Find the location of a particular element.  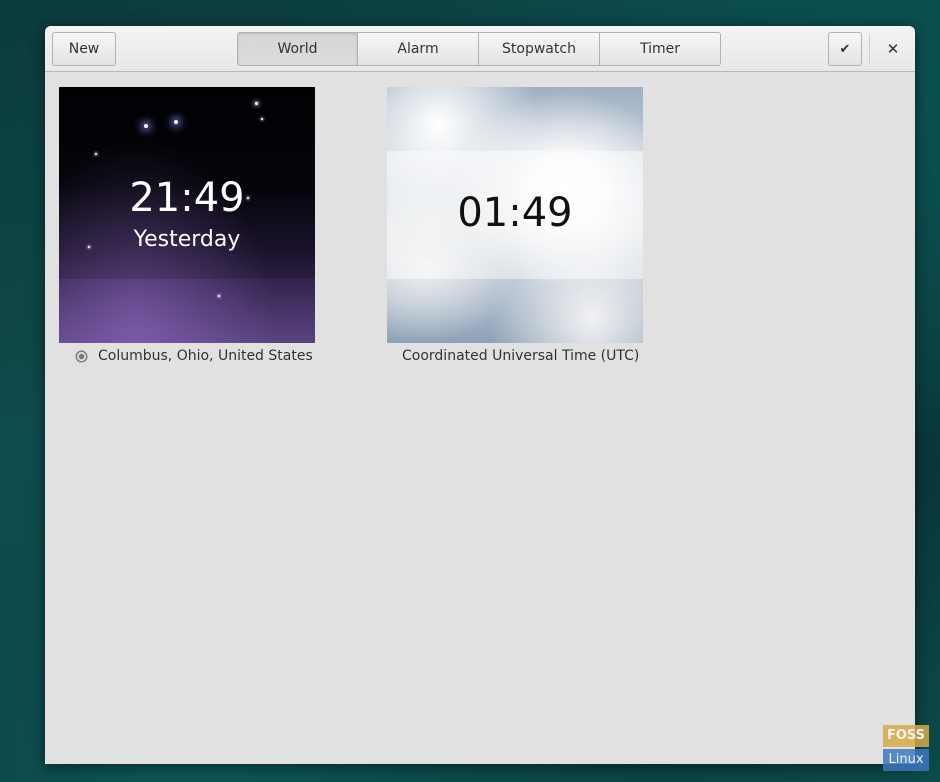

clock-caption-columbus: Columbus, Ohio, United States is located at coordinates (194, 356).